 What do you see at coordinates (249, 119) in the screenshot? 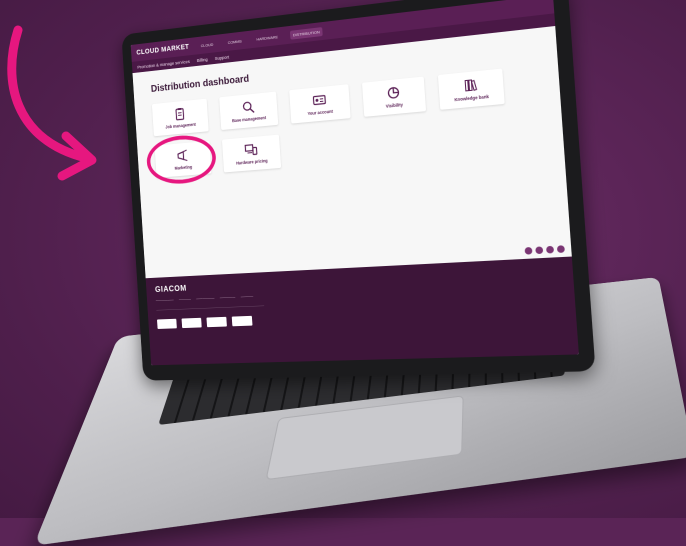
I see `tile-label: Base management` at bounding box center [249, 119].